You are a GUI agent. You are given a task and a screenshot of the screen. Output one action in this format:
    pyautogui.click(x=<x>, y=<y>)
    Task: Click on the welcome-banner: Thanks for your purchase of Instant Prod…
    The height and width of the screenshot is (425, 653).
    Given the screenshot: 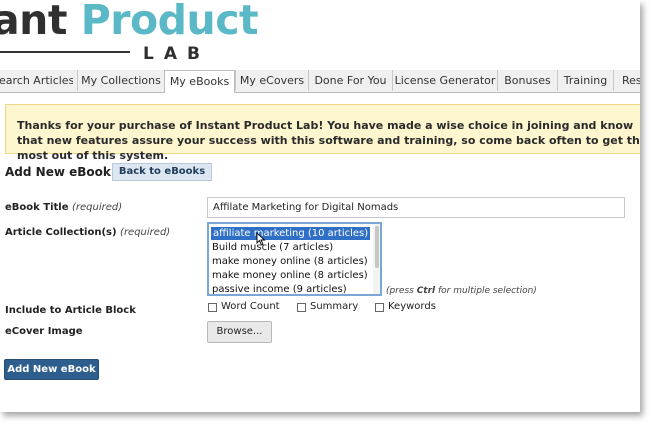 What is the action you would take?
    pyautogui.click(x=322, y=133)
    